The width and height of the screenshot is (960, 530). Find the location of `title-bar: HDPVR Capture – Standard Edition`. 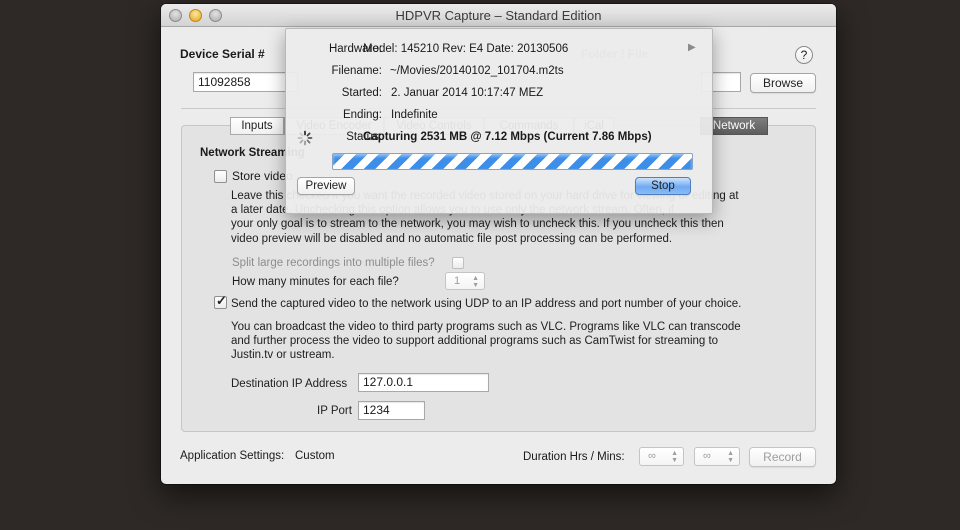

title-bar: HDPVR Capture – Standard Edition is located at coordinates (498, 15).